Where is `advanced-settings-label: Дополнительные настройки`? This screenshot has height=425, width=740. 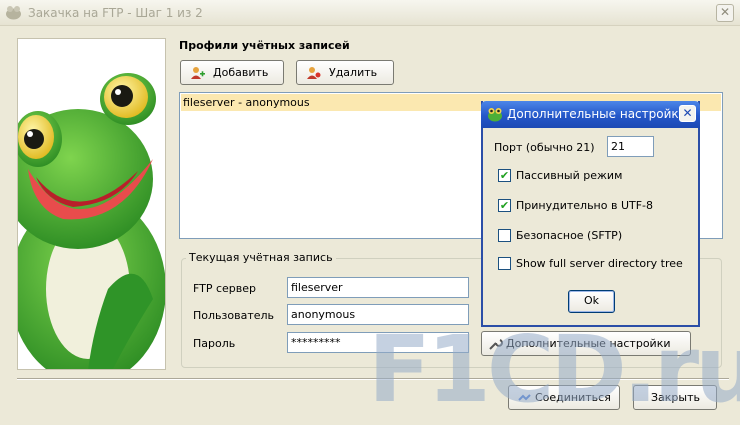
advanced-settings-label: Дополнительные настройки is located at coordinates (588, 343).